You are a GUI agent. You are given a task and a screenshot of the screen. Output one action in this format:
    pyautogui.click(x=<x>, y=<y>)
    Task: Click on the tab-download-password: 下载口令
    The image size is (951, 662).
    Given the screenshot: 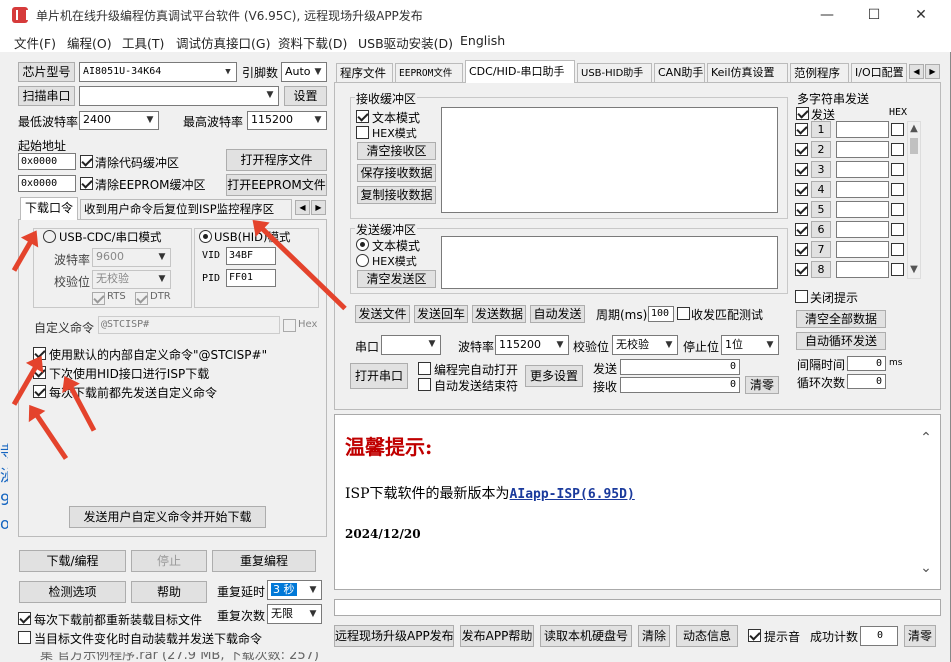 What is the action you would take?
    pyautogui.click(x=49, y=208)
    